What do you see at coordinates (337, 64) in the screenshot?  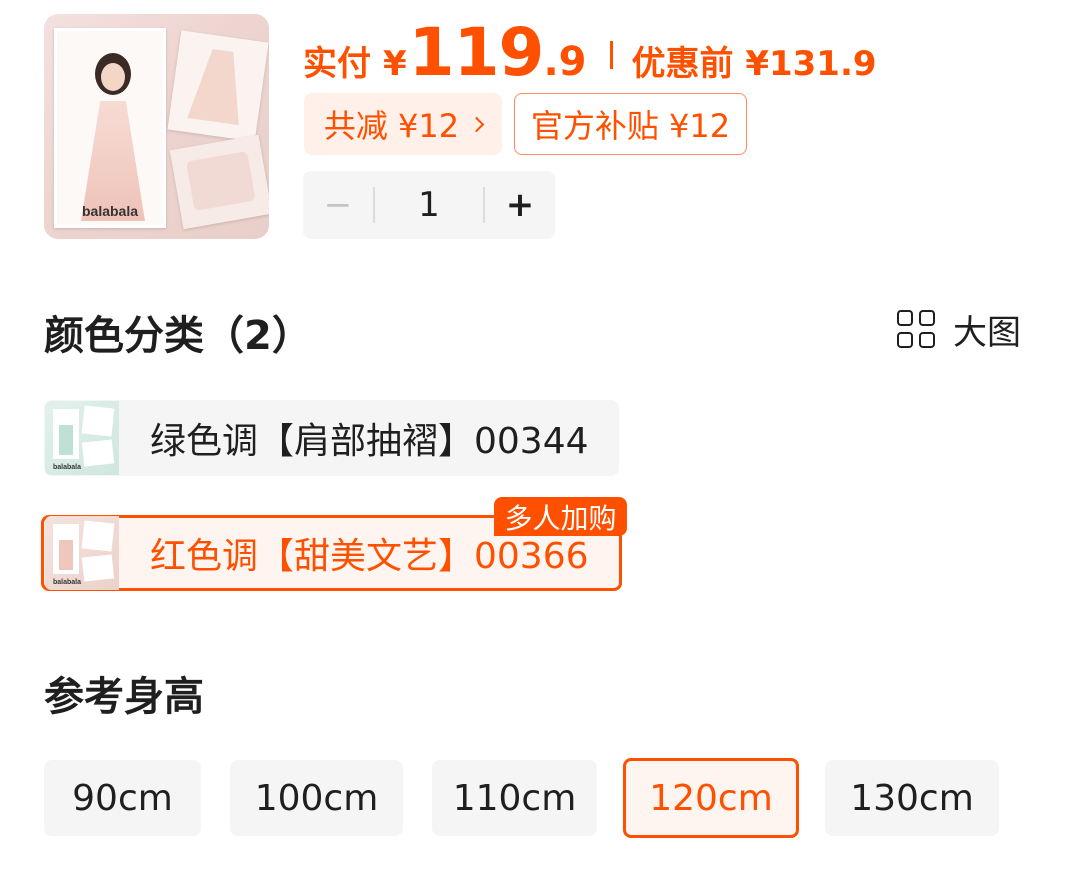 I see `final-price-label: 实付` at bounding box center [337, 64].